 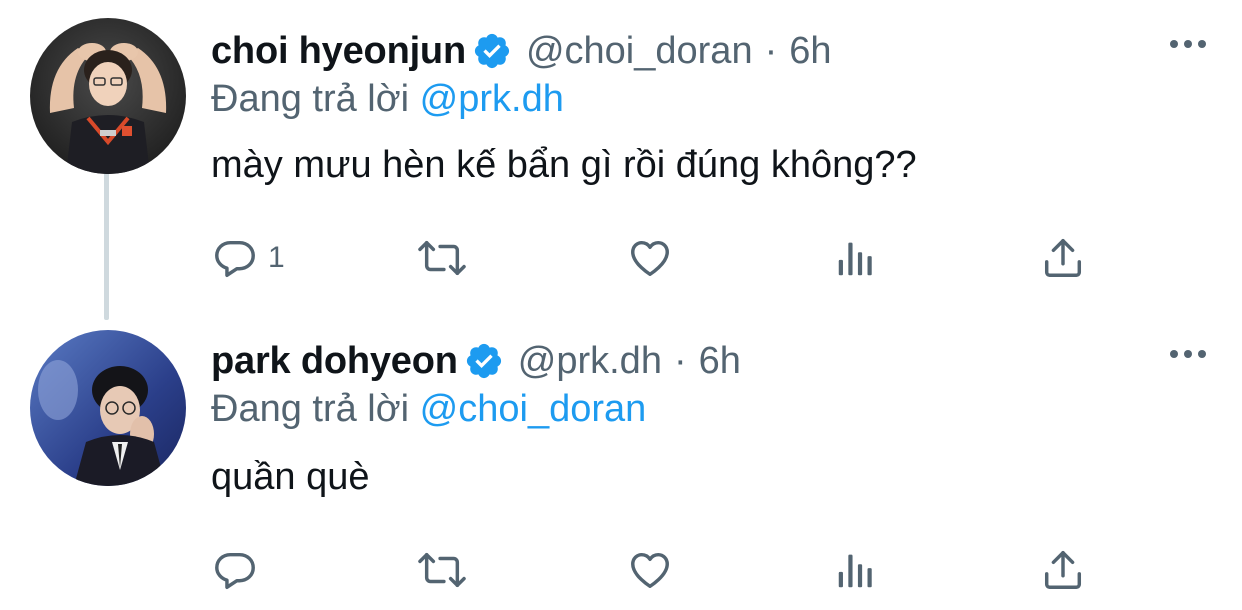 I want to click on user-handle: @prk.dh, so click(x=590, y=361).